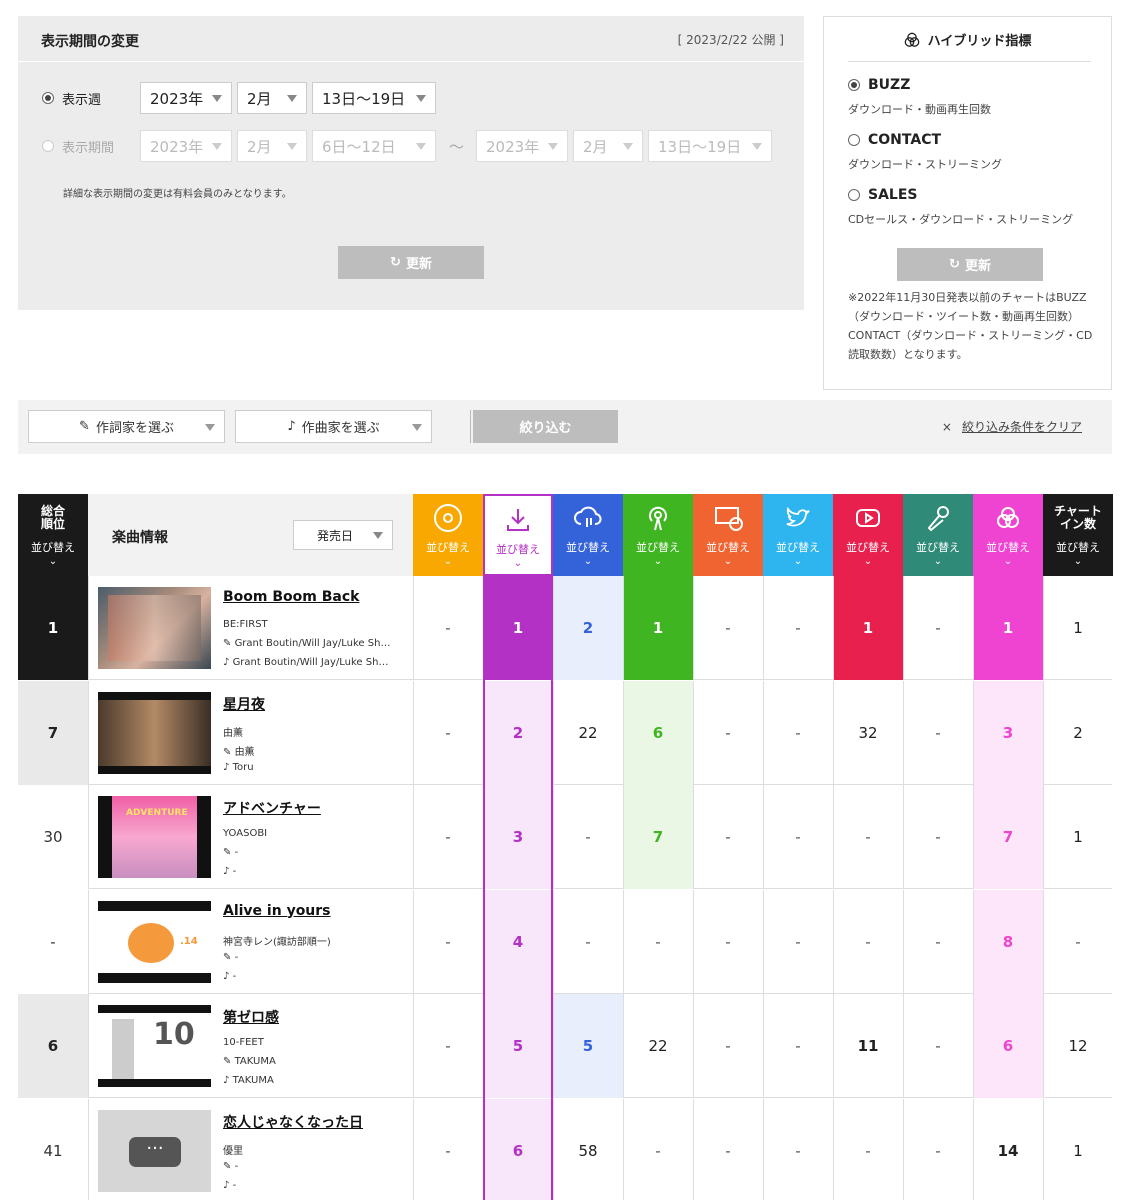 The width and height of the screenshot is (1125, 1200). I want to click on song-title-link: 第ゼロ感, so click(315, 1017).